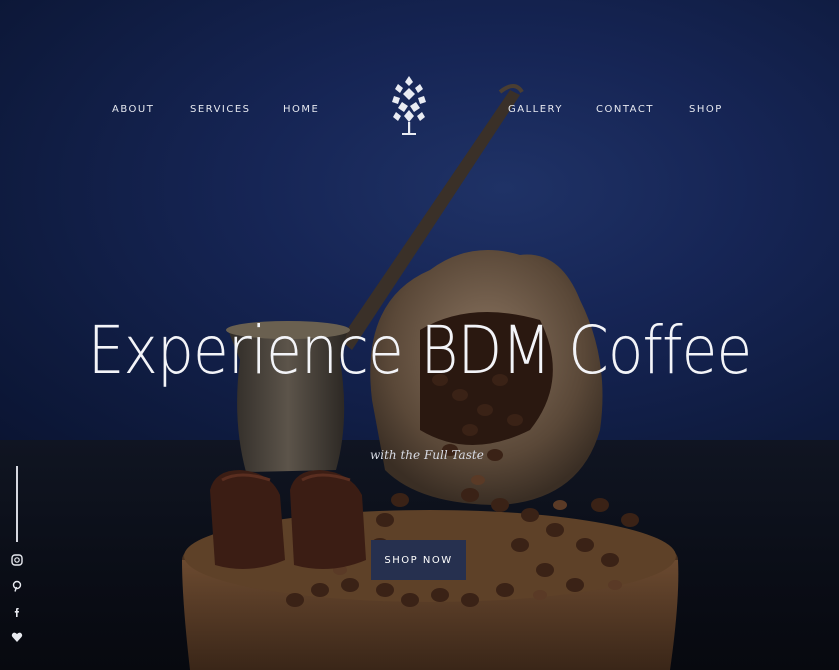 Image resolution: width=839 pixels, height=670 pixels. What do you see at coordinates (17, 561) in the screenshot?
I see `instagram-icon` at bounding box center [17, 561].